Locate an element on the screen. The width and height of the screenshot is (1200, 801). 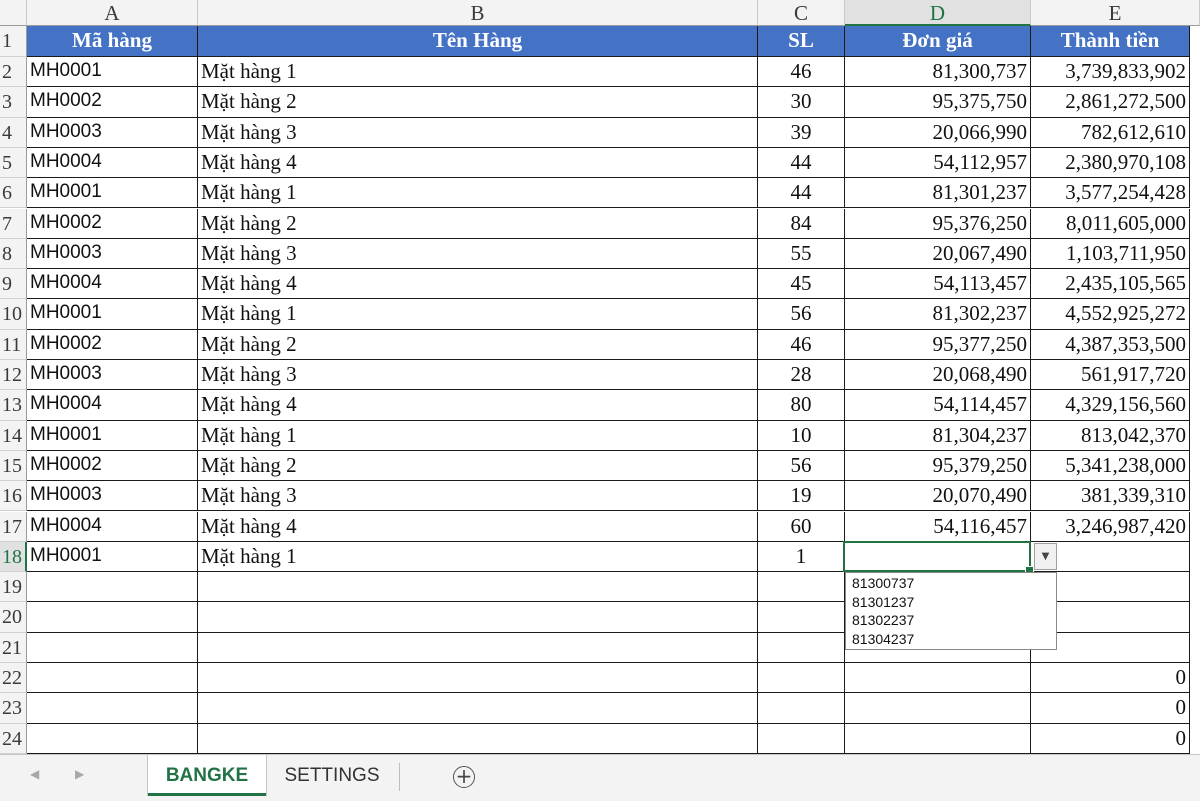
qty-cell: 44 is located at coordinates (801, 193).